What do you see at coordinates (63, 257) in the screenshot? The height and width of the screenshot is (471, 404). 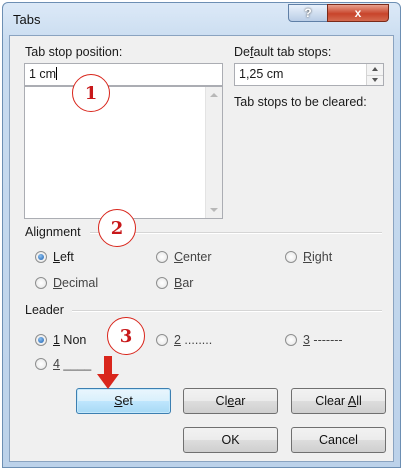 I see `alignment-left-label: Left` at bounding box center [63, 257].